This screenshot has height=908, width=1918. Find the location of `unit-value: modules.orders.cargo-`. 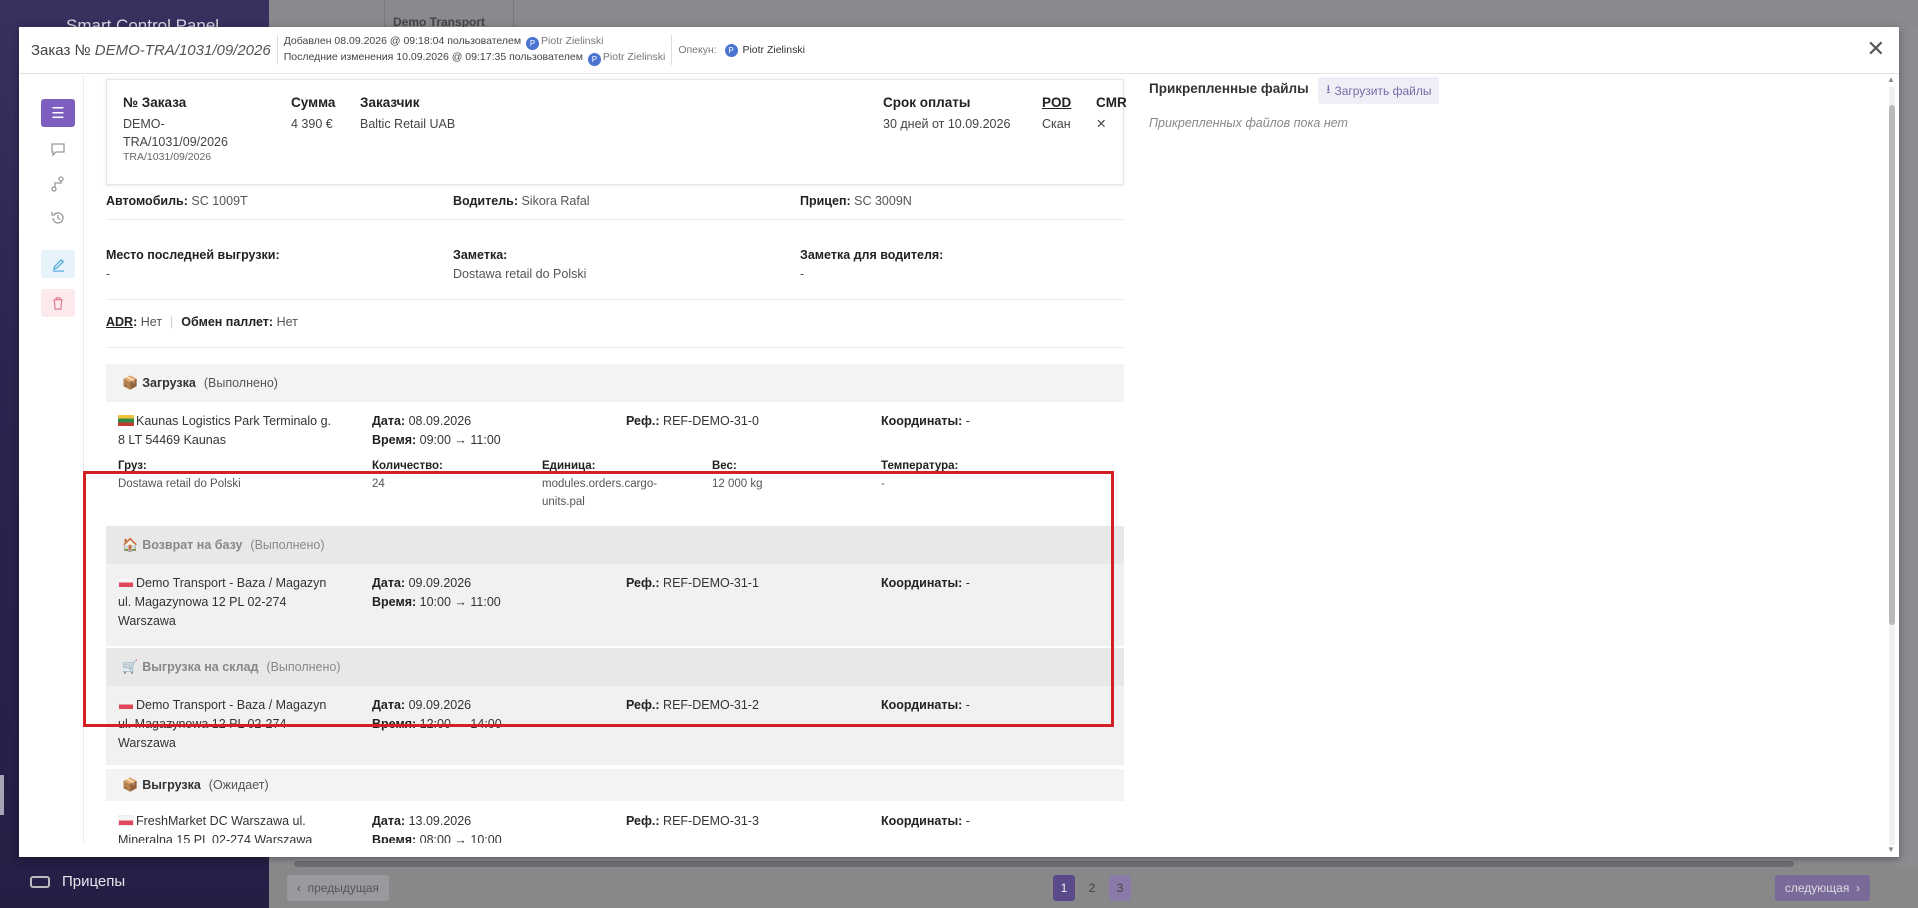

unit-value: modules.orders.cargo- is located at coordinates (600, 484).